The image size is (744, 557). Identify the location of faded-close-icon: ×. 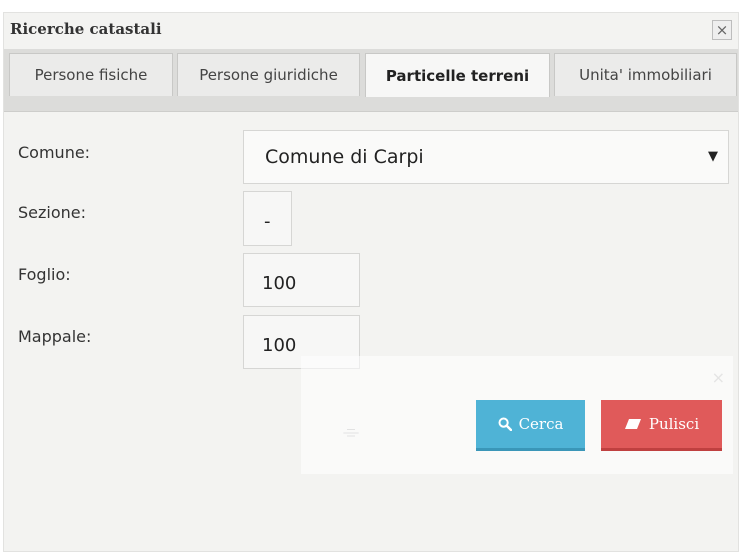
(718, 377).